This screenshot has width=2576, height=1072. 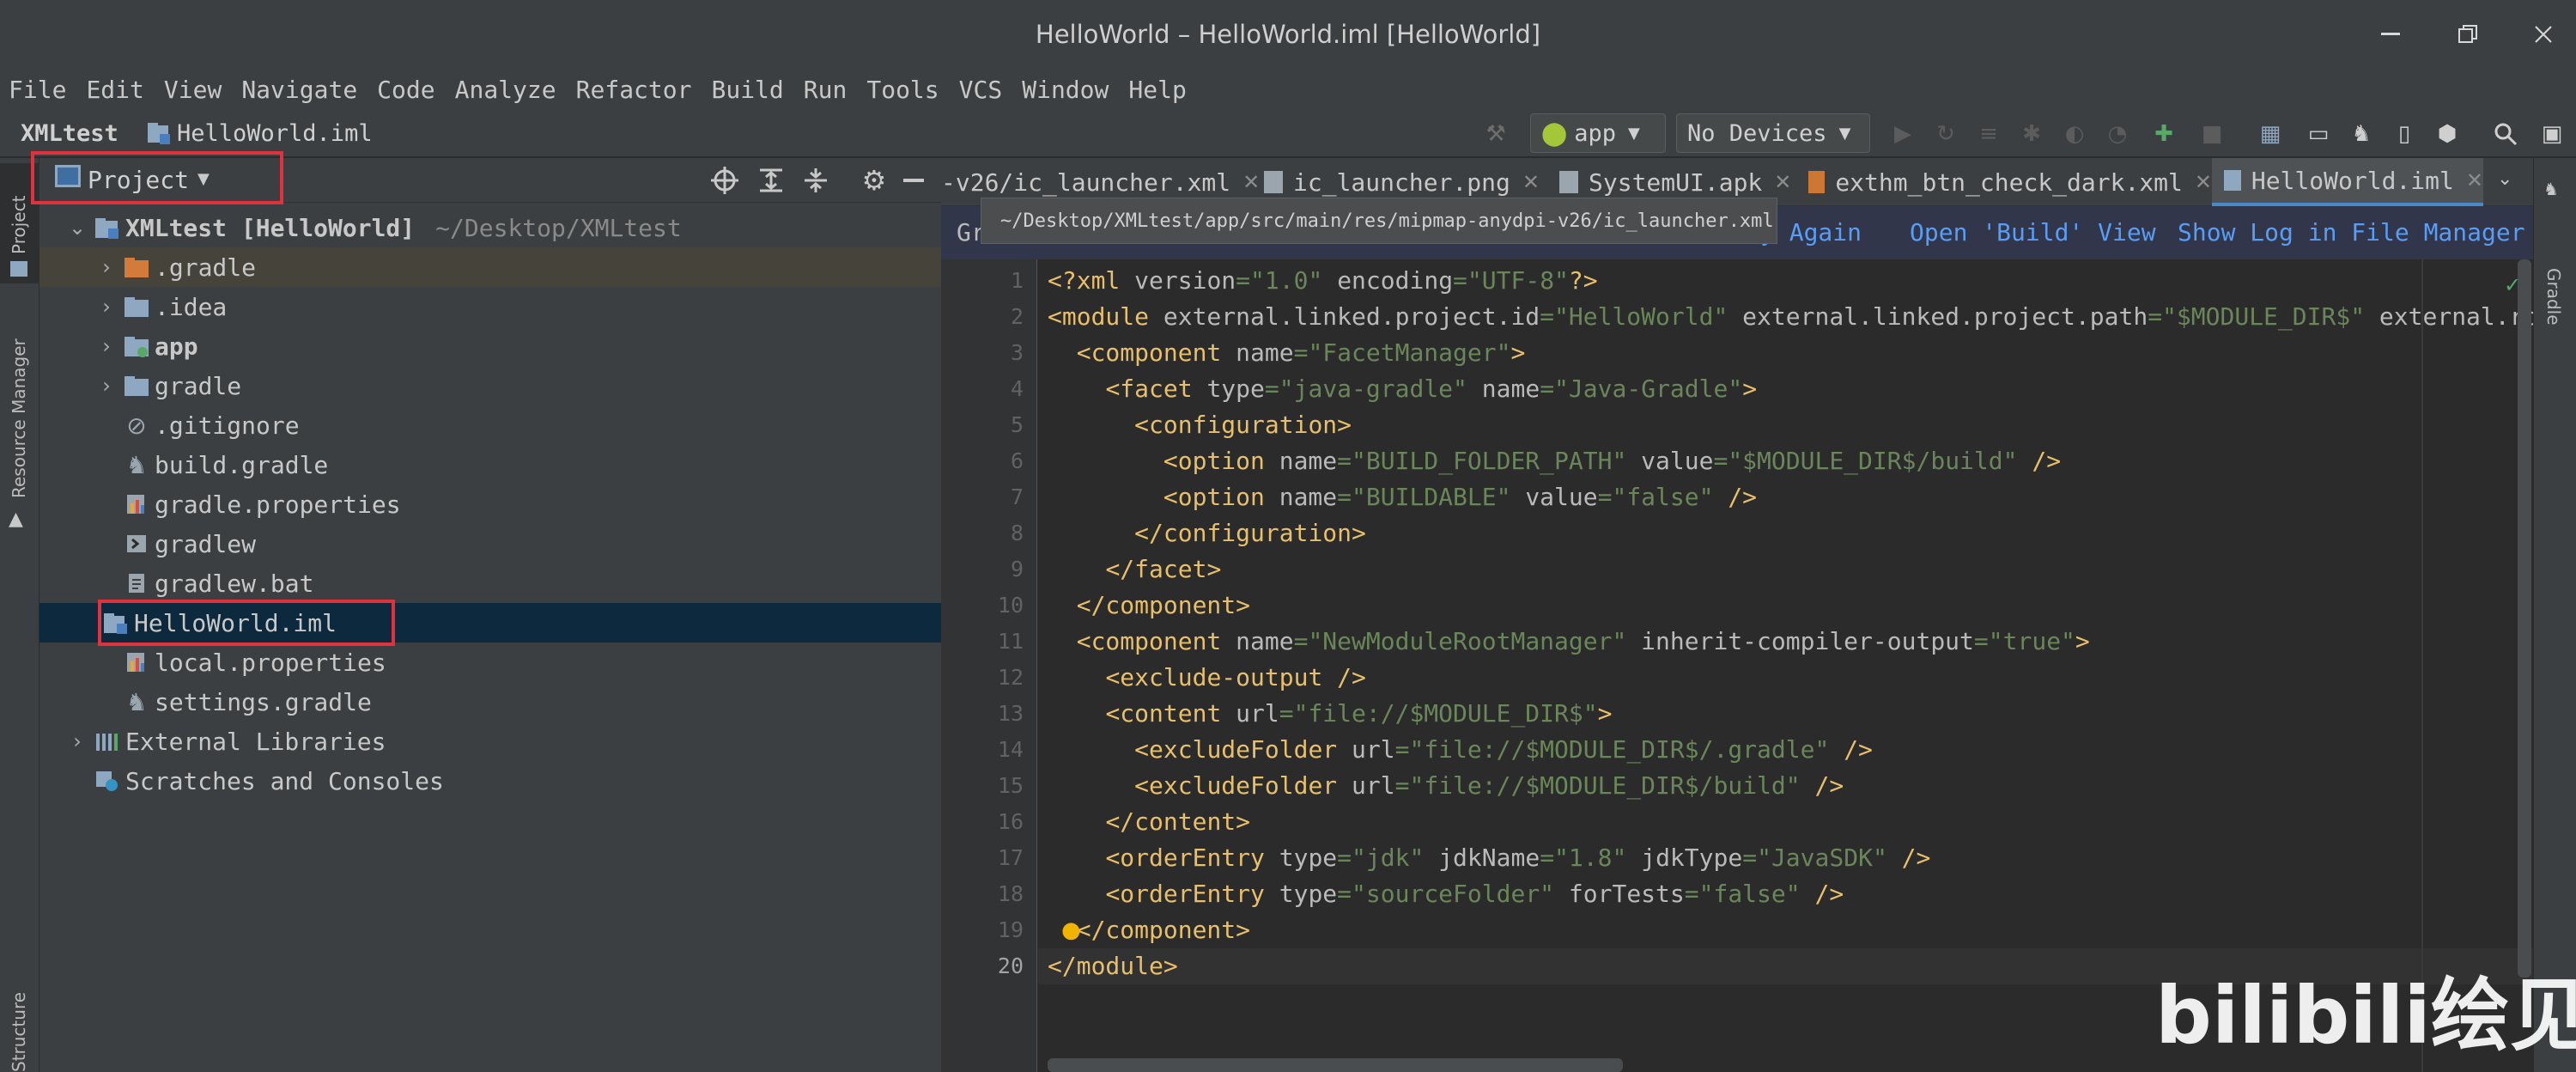 I want to click on menu-tools: Tools, so click(x=903, y=90).